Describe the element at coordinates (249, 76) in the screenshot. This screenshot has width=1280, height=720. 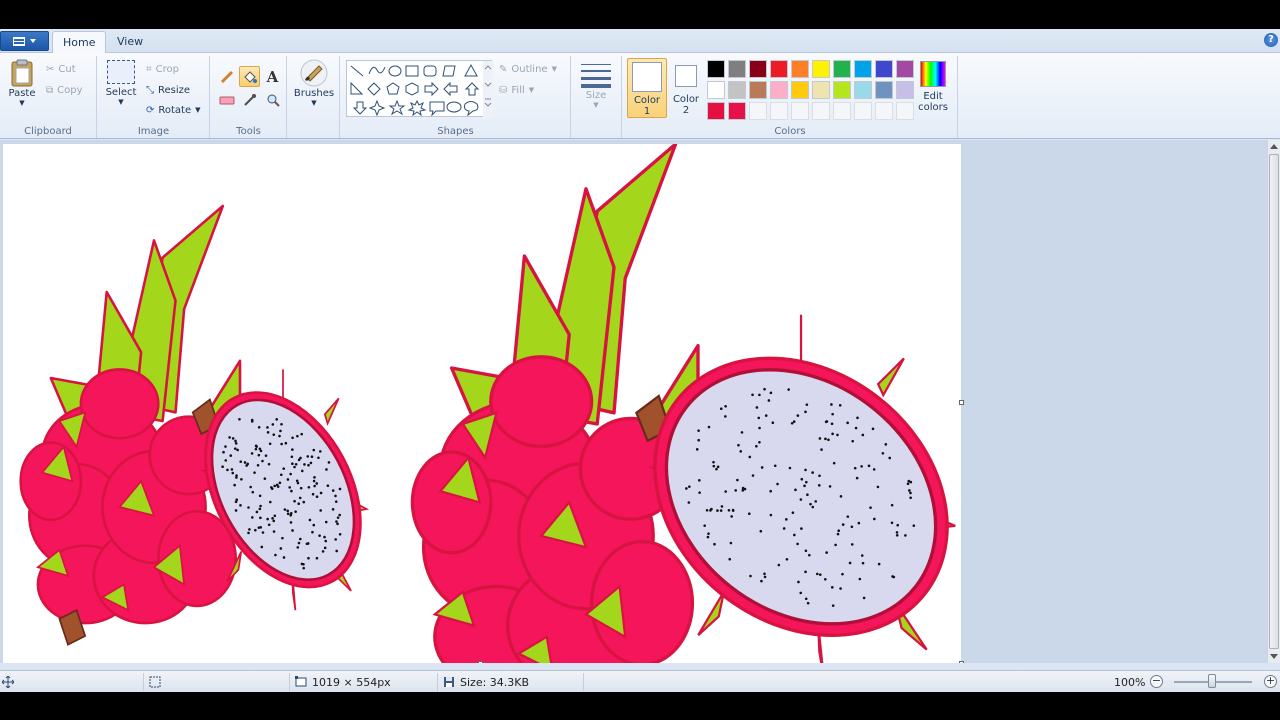
I see `fill-icon` at that location.